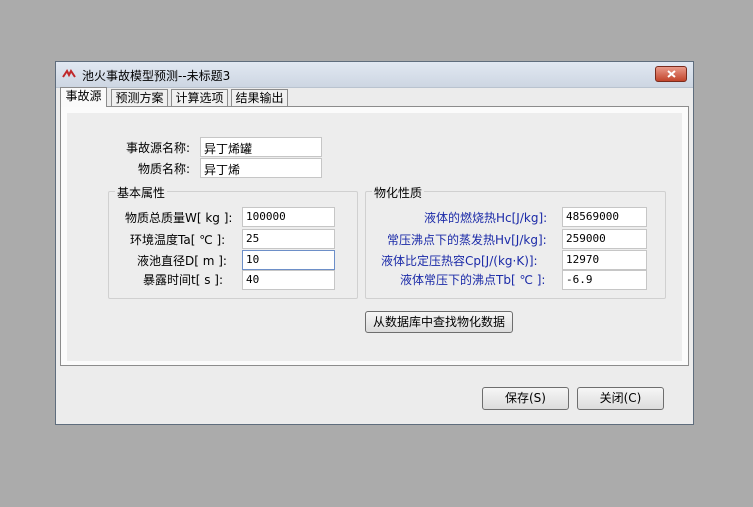 The height and width of the screenshot is (507, 753). Describe the element at coordinates (459, 261) in the screenshot. I see `heat-capacity-label: 液体比定压热容Cp[J/(kg·K)]:` at that location.